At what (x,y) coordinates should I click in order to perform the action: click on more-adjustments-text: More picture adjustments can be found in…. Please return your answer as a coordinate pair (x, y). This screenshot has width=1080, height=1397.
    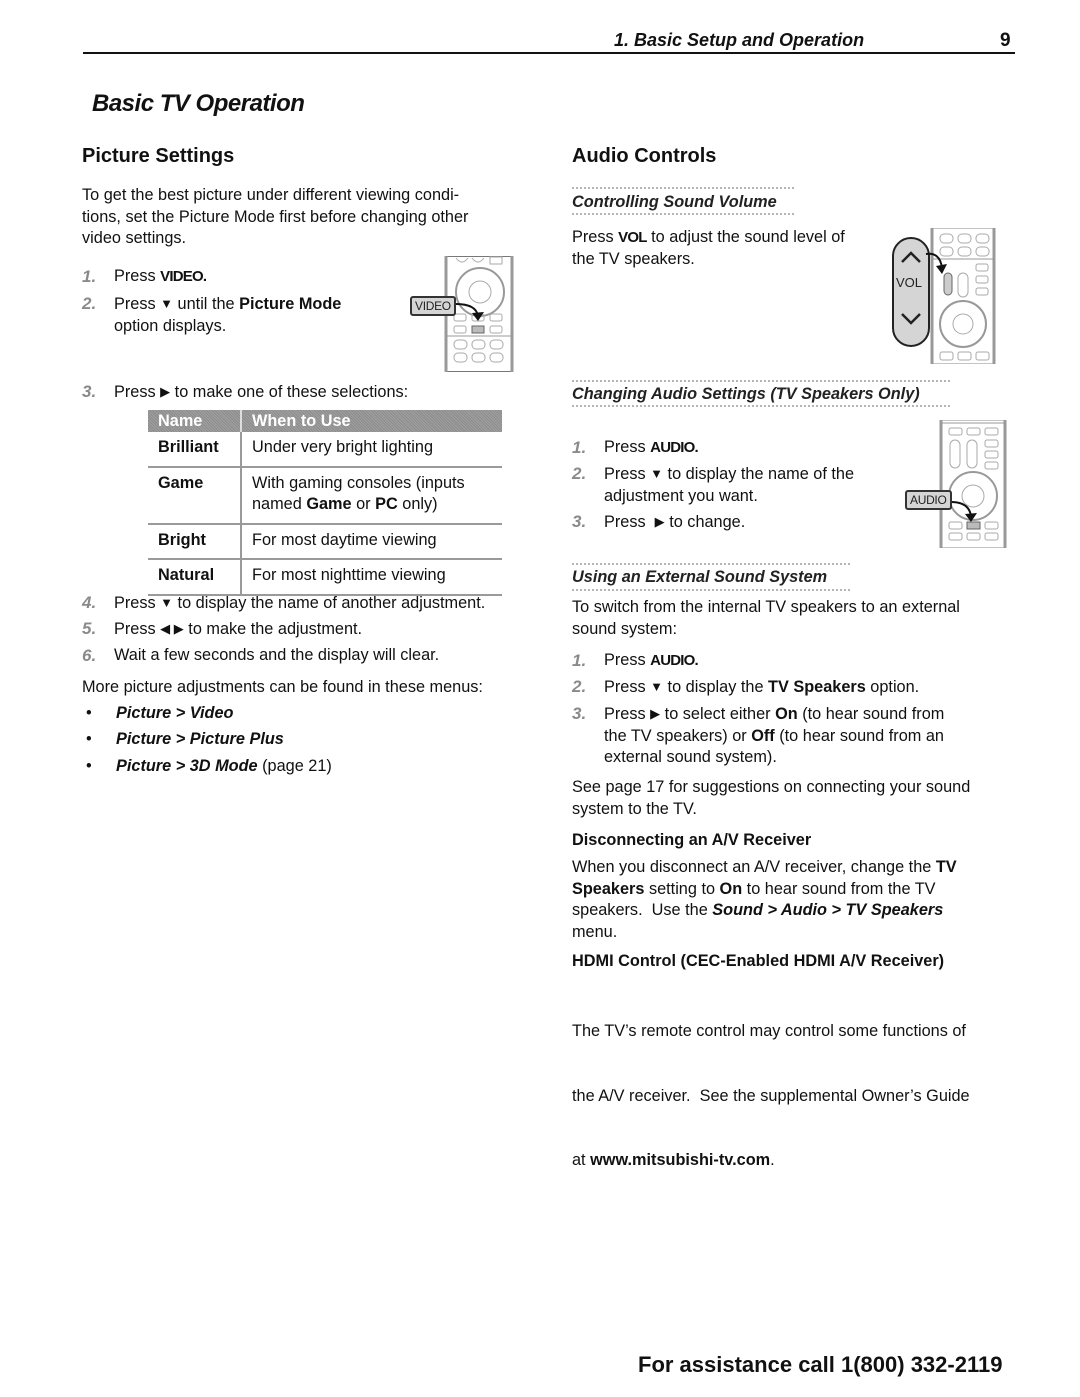
    Looking at the image, I should click on (282, 687).